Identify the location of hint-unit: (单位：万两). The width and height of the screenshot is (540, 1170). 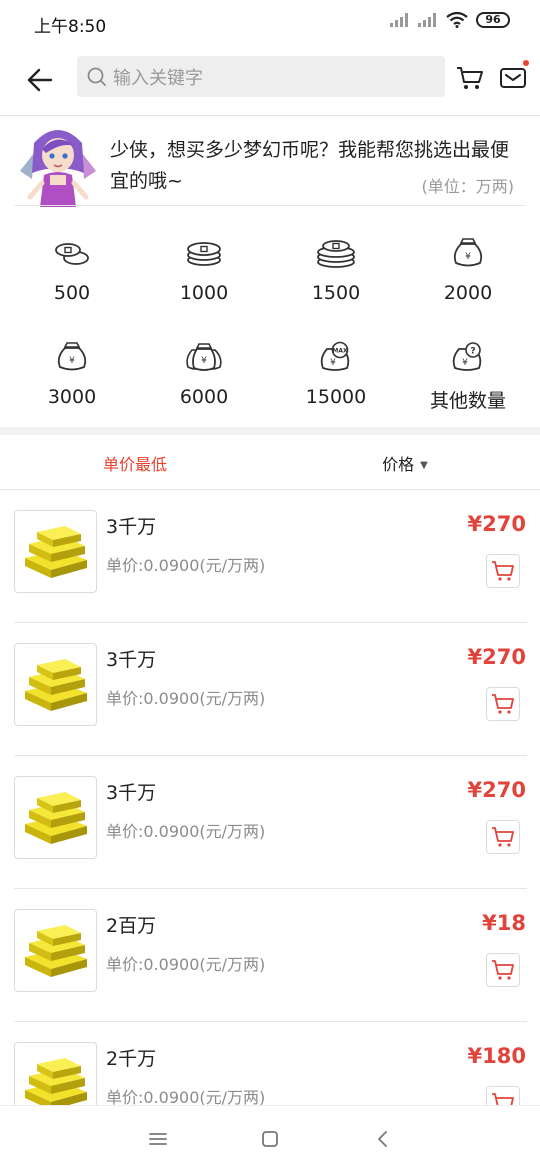
(468, 186).